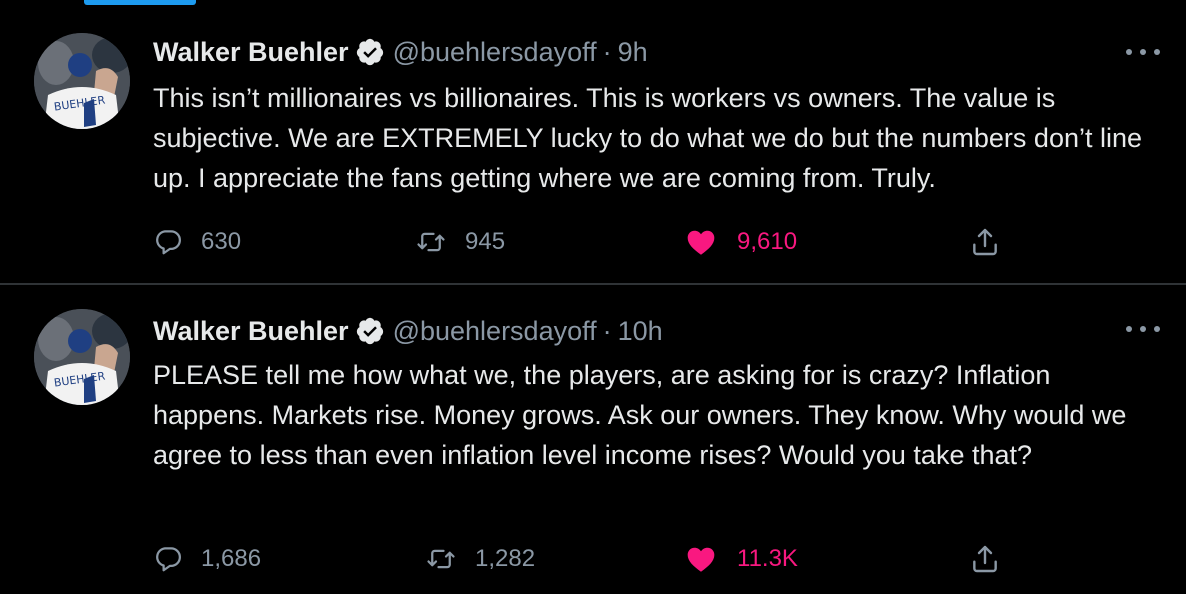  I want to click on tweet-timestamp: 9h, so click(633, 52).